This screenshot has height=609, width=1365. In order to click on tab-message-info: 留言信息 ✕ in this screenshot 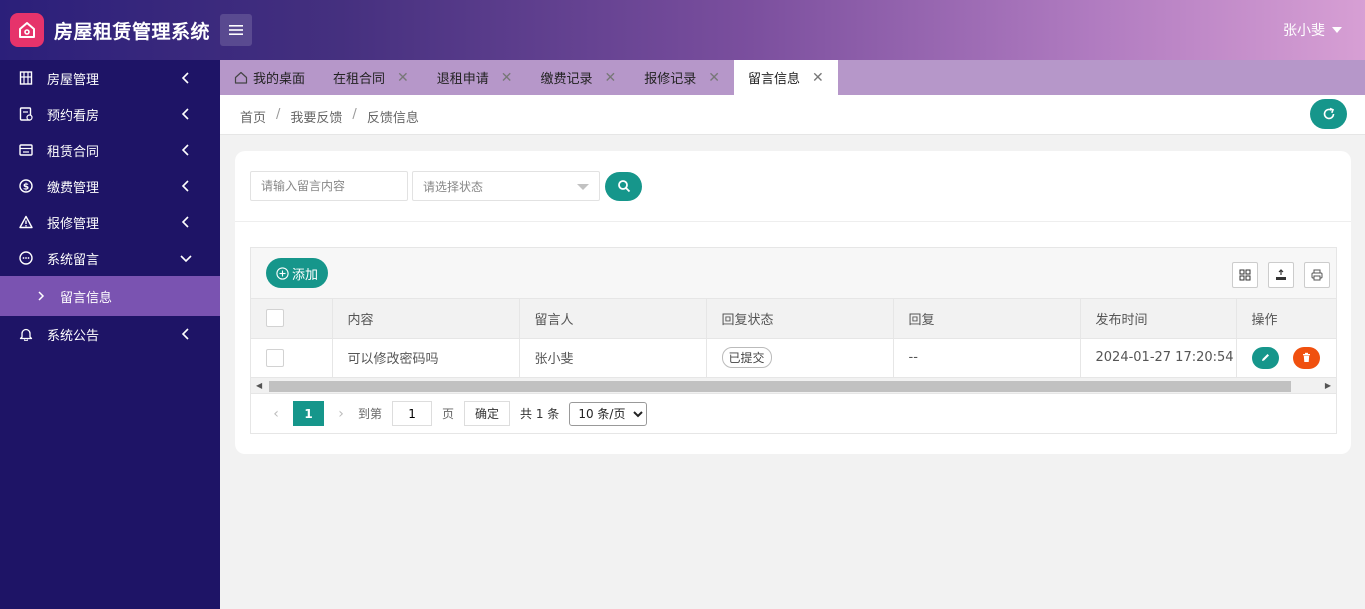, I will do `click(786, 77)`.